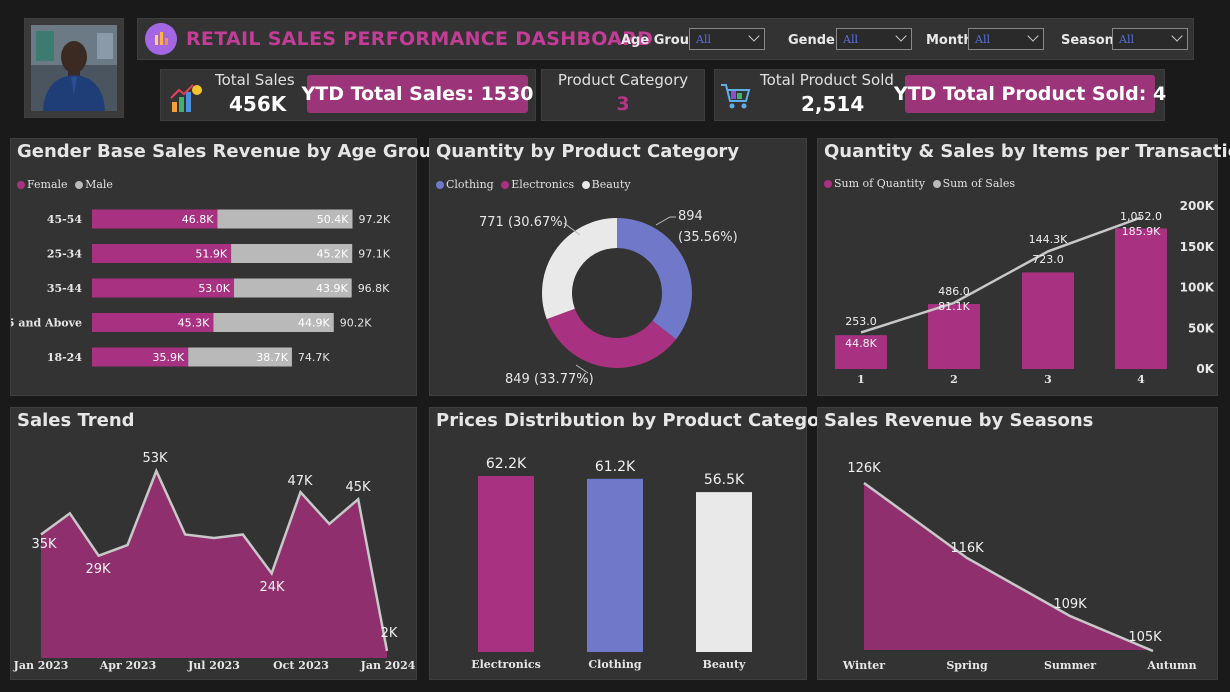 The image size is (1230, 692). Describe the element at coordinates (65, 357) in the screenshot. I see `age-category-label: 18-24` at that location.